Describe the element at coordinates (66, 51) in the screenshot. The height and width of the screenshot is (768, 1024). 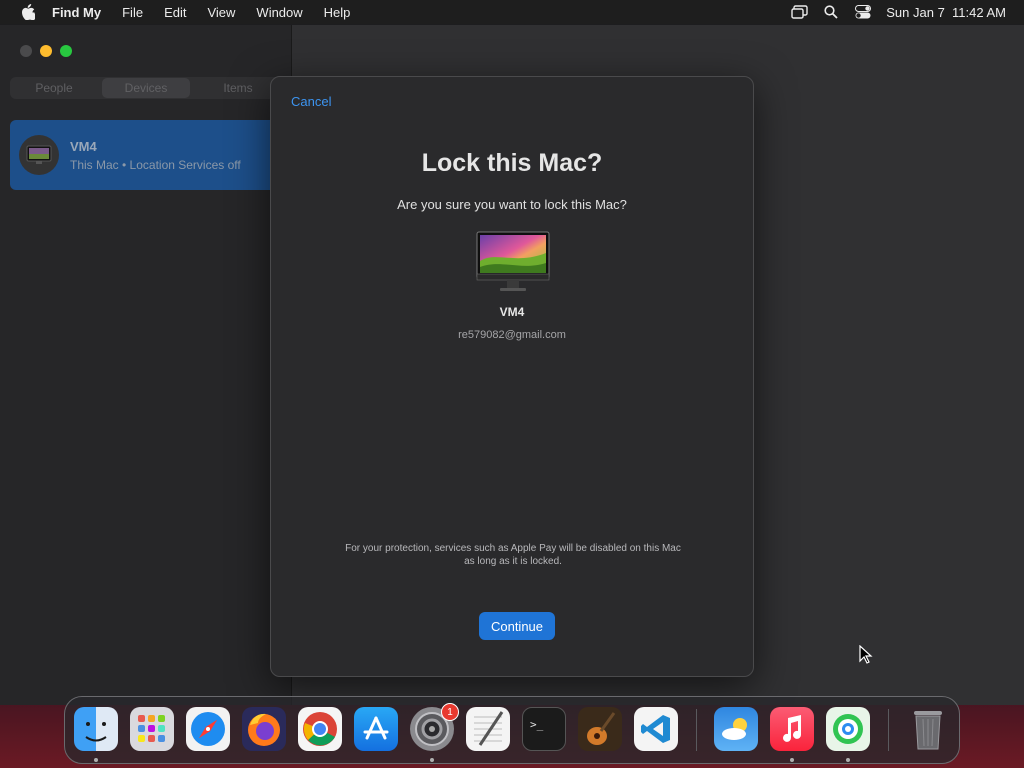
I see `zoom-button` at that location.